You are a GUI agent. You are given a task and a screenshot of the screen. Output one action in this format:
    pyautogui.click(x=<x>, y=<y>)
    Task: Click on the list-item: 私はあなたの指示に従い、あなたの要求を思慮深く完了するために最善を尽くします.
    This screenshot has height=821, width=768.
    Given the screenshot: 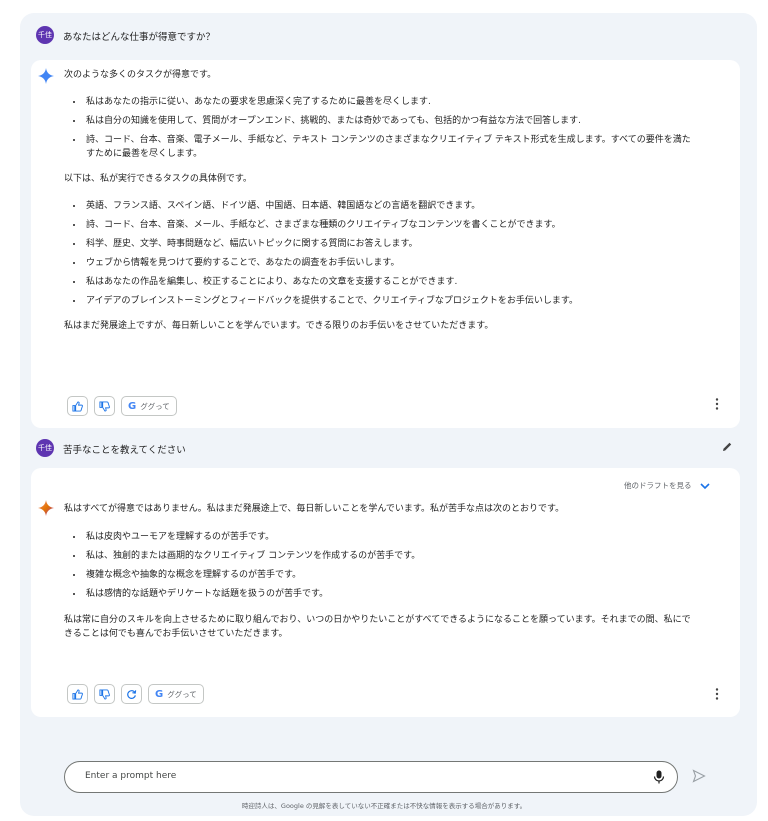 What is the action you would take?
    pyautogui.click(x=390, y=102)
    